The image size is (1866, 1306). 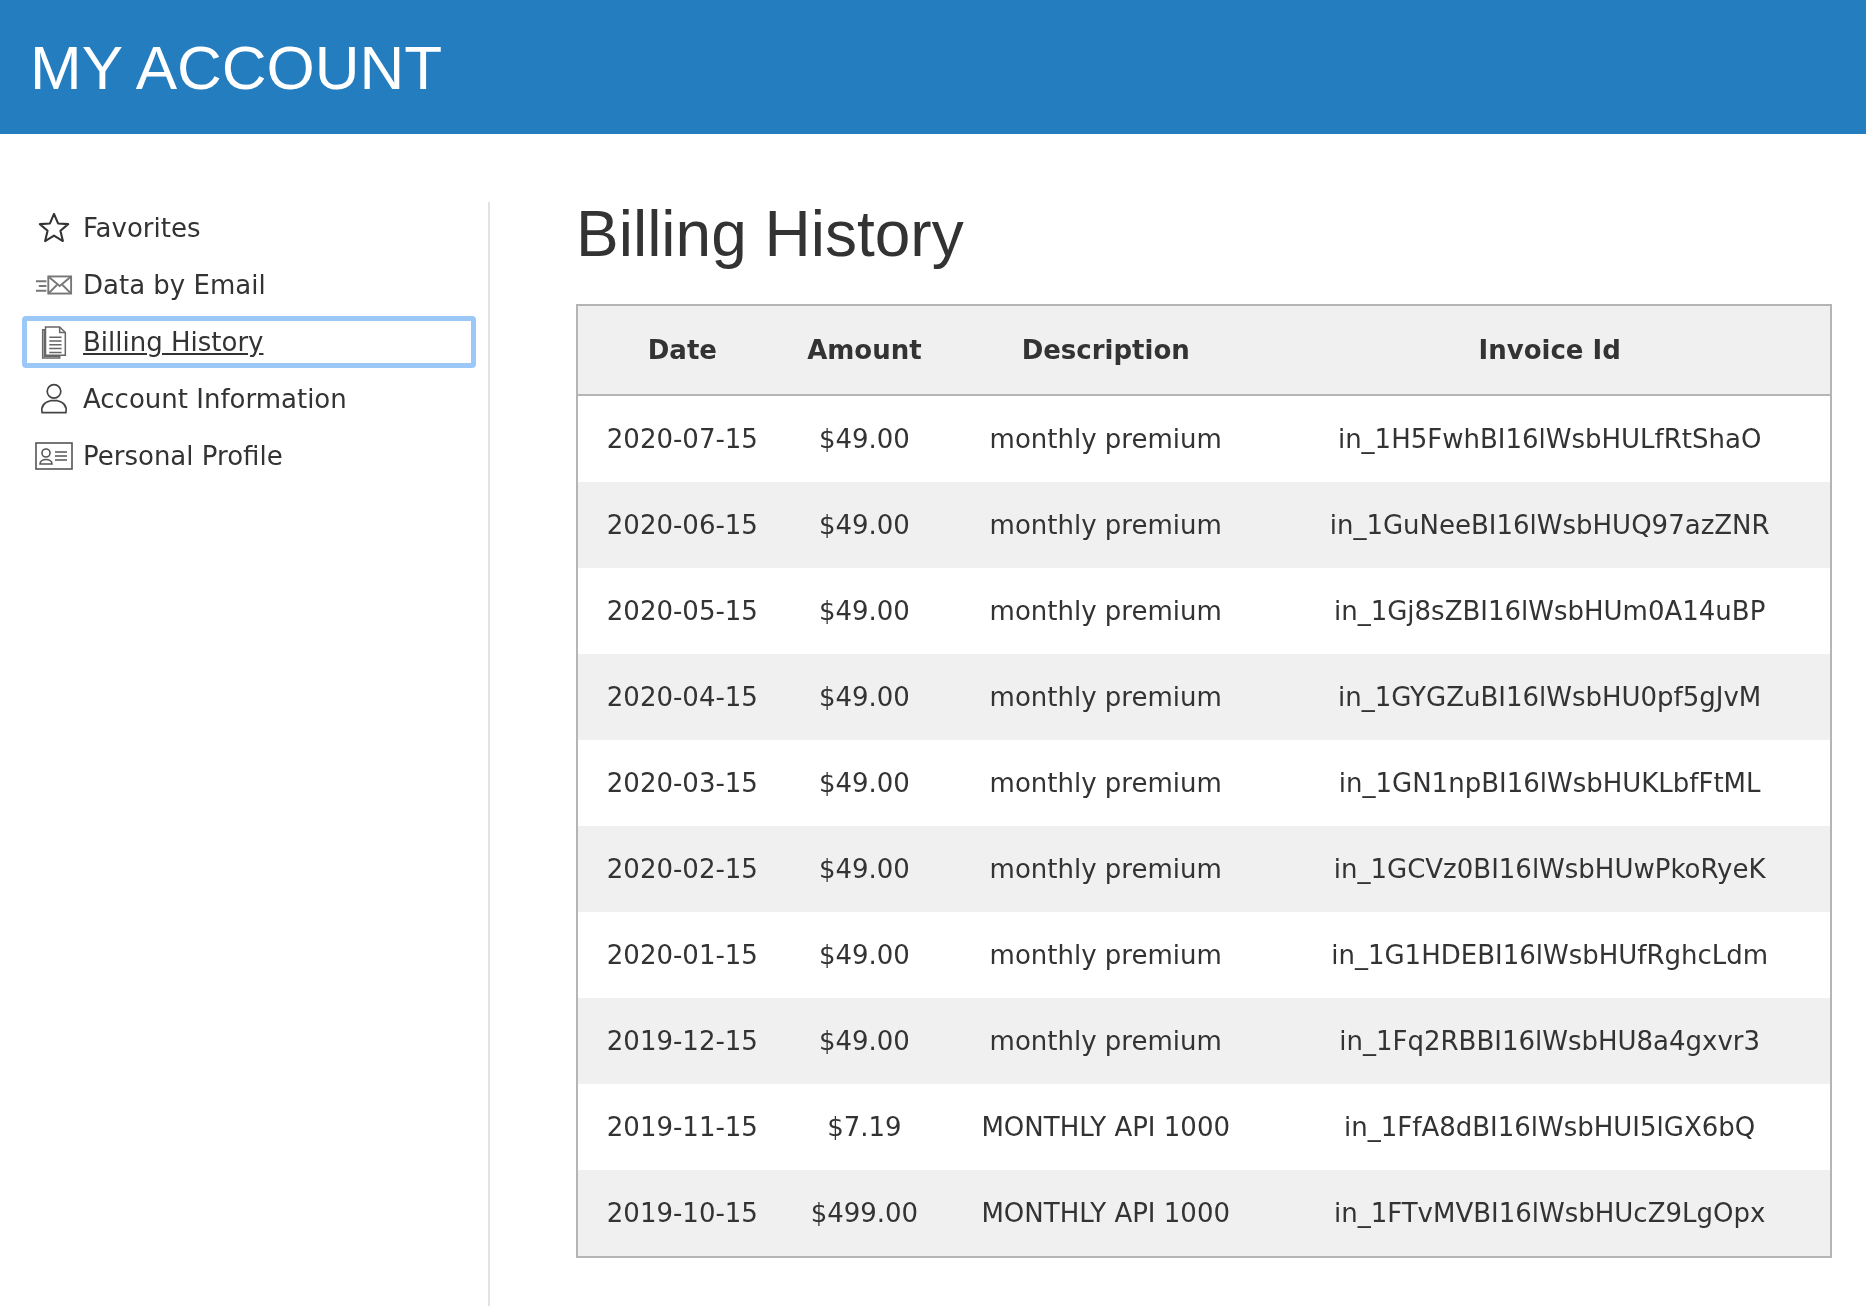 I want to click on table-cell: 2020-06-15, so click(x=682, y=525).